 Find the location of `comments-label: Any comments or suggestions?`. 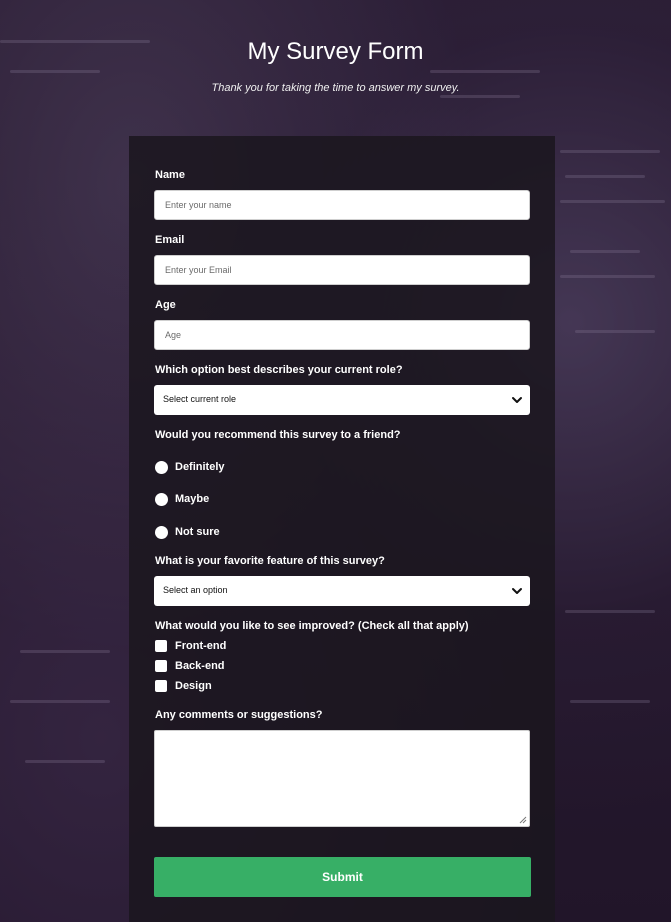

comments-label: Any comments or suggestions? is located at coordinates (239, 715).